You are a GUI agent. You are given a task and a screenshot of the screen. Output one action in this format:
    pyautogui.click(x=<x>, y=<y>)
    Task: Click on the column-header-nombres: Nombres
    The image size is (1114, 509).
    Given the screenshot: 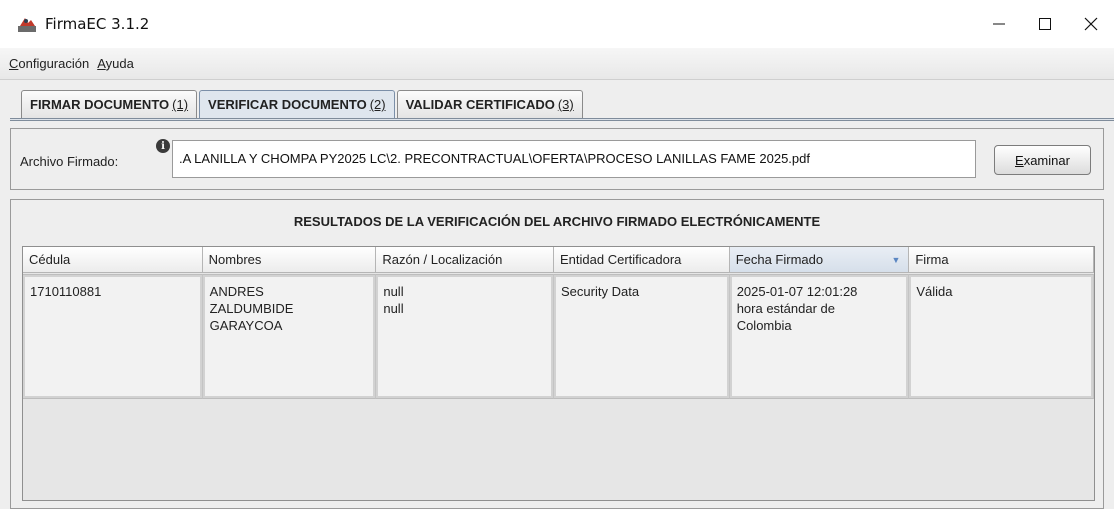 What is the action you would take?
    pyautogui.click(x=289, y=260)
    